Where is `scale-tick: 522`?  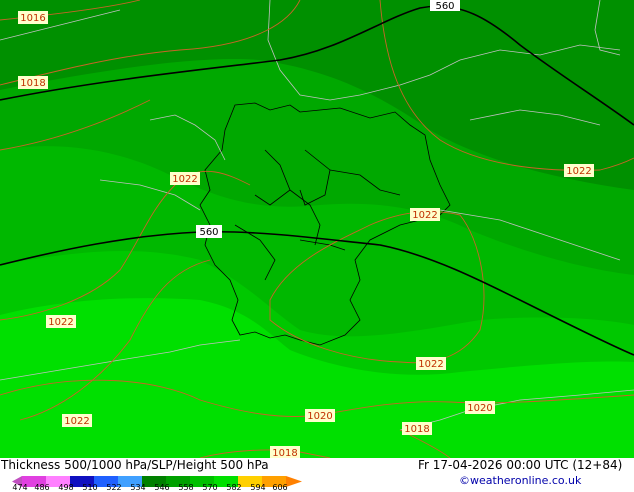 scale-tick: 522 is located at coordinates (114, 487).